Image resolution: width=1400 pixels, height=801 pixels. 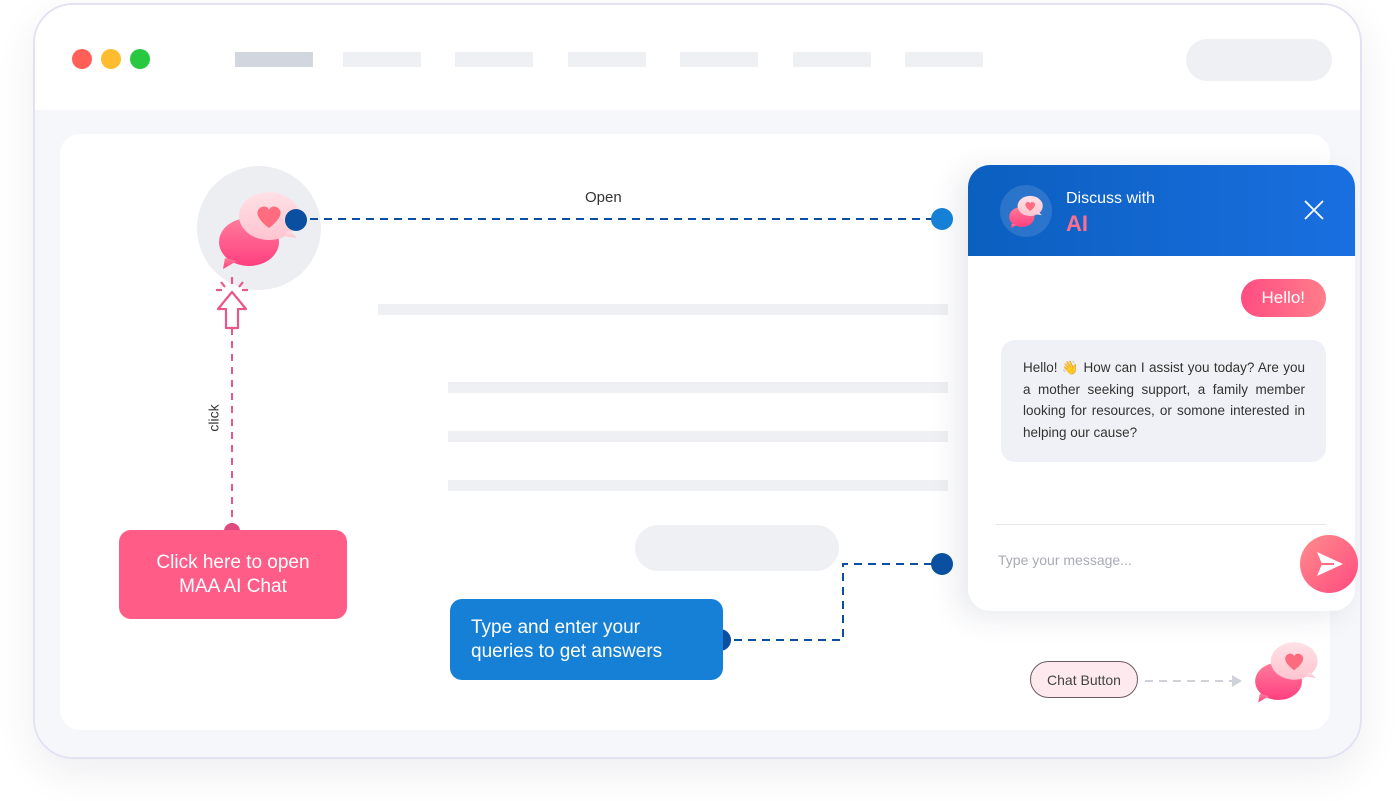 What do you see at coordinates (1077, 223) in the screenshot?
I see `chat-title-ai: AI` at bounding box center [1077, 223].